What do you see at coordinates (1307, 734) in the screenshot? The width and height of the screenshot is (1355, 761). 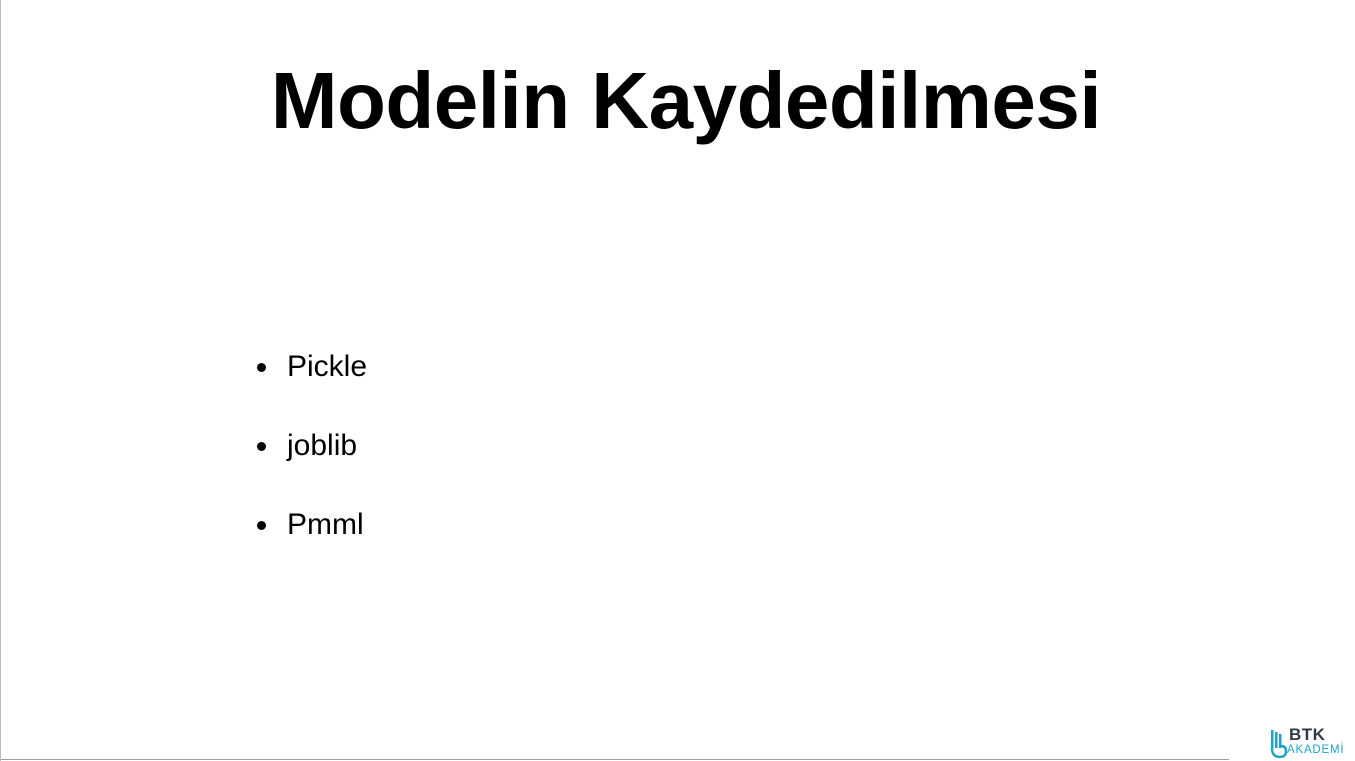 I see `logo-name: BTK` at bounding box center [1307, 734].